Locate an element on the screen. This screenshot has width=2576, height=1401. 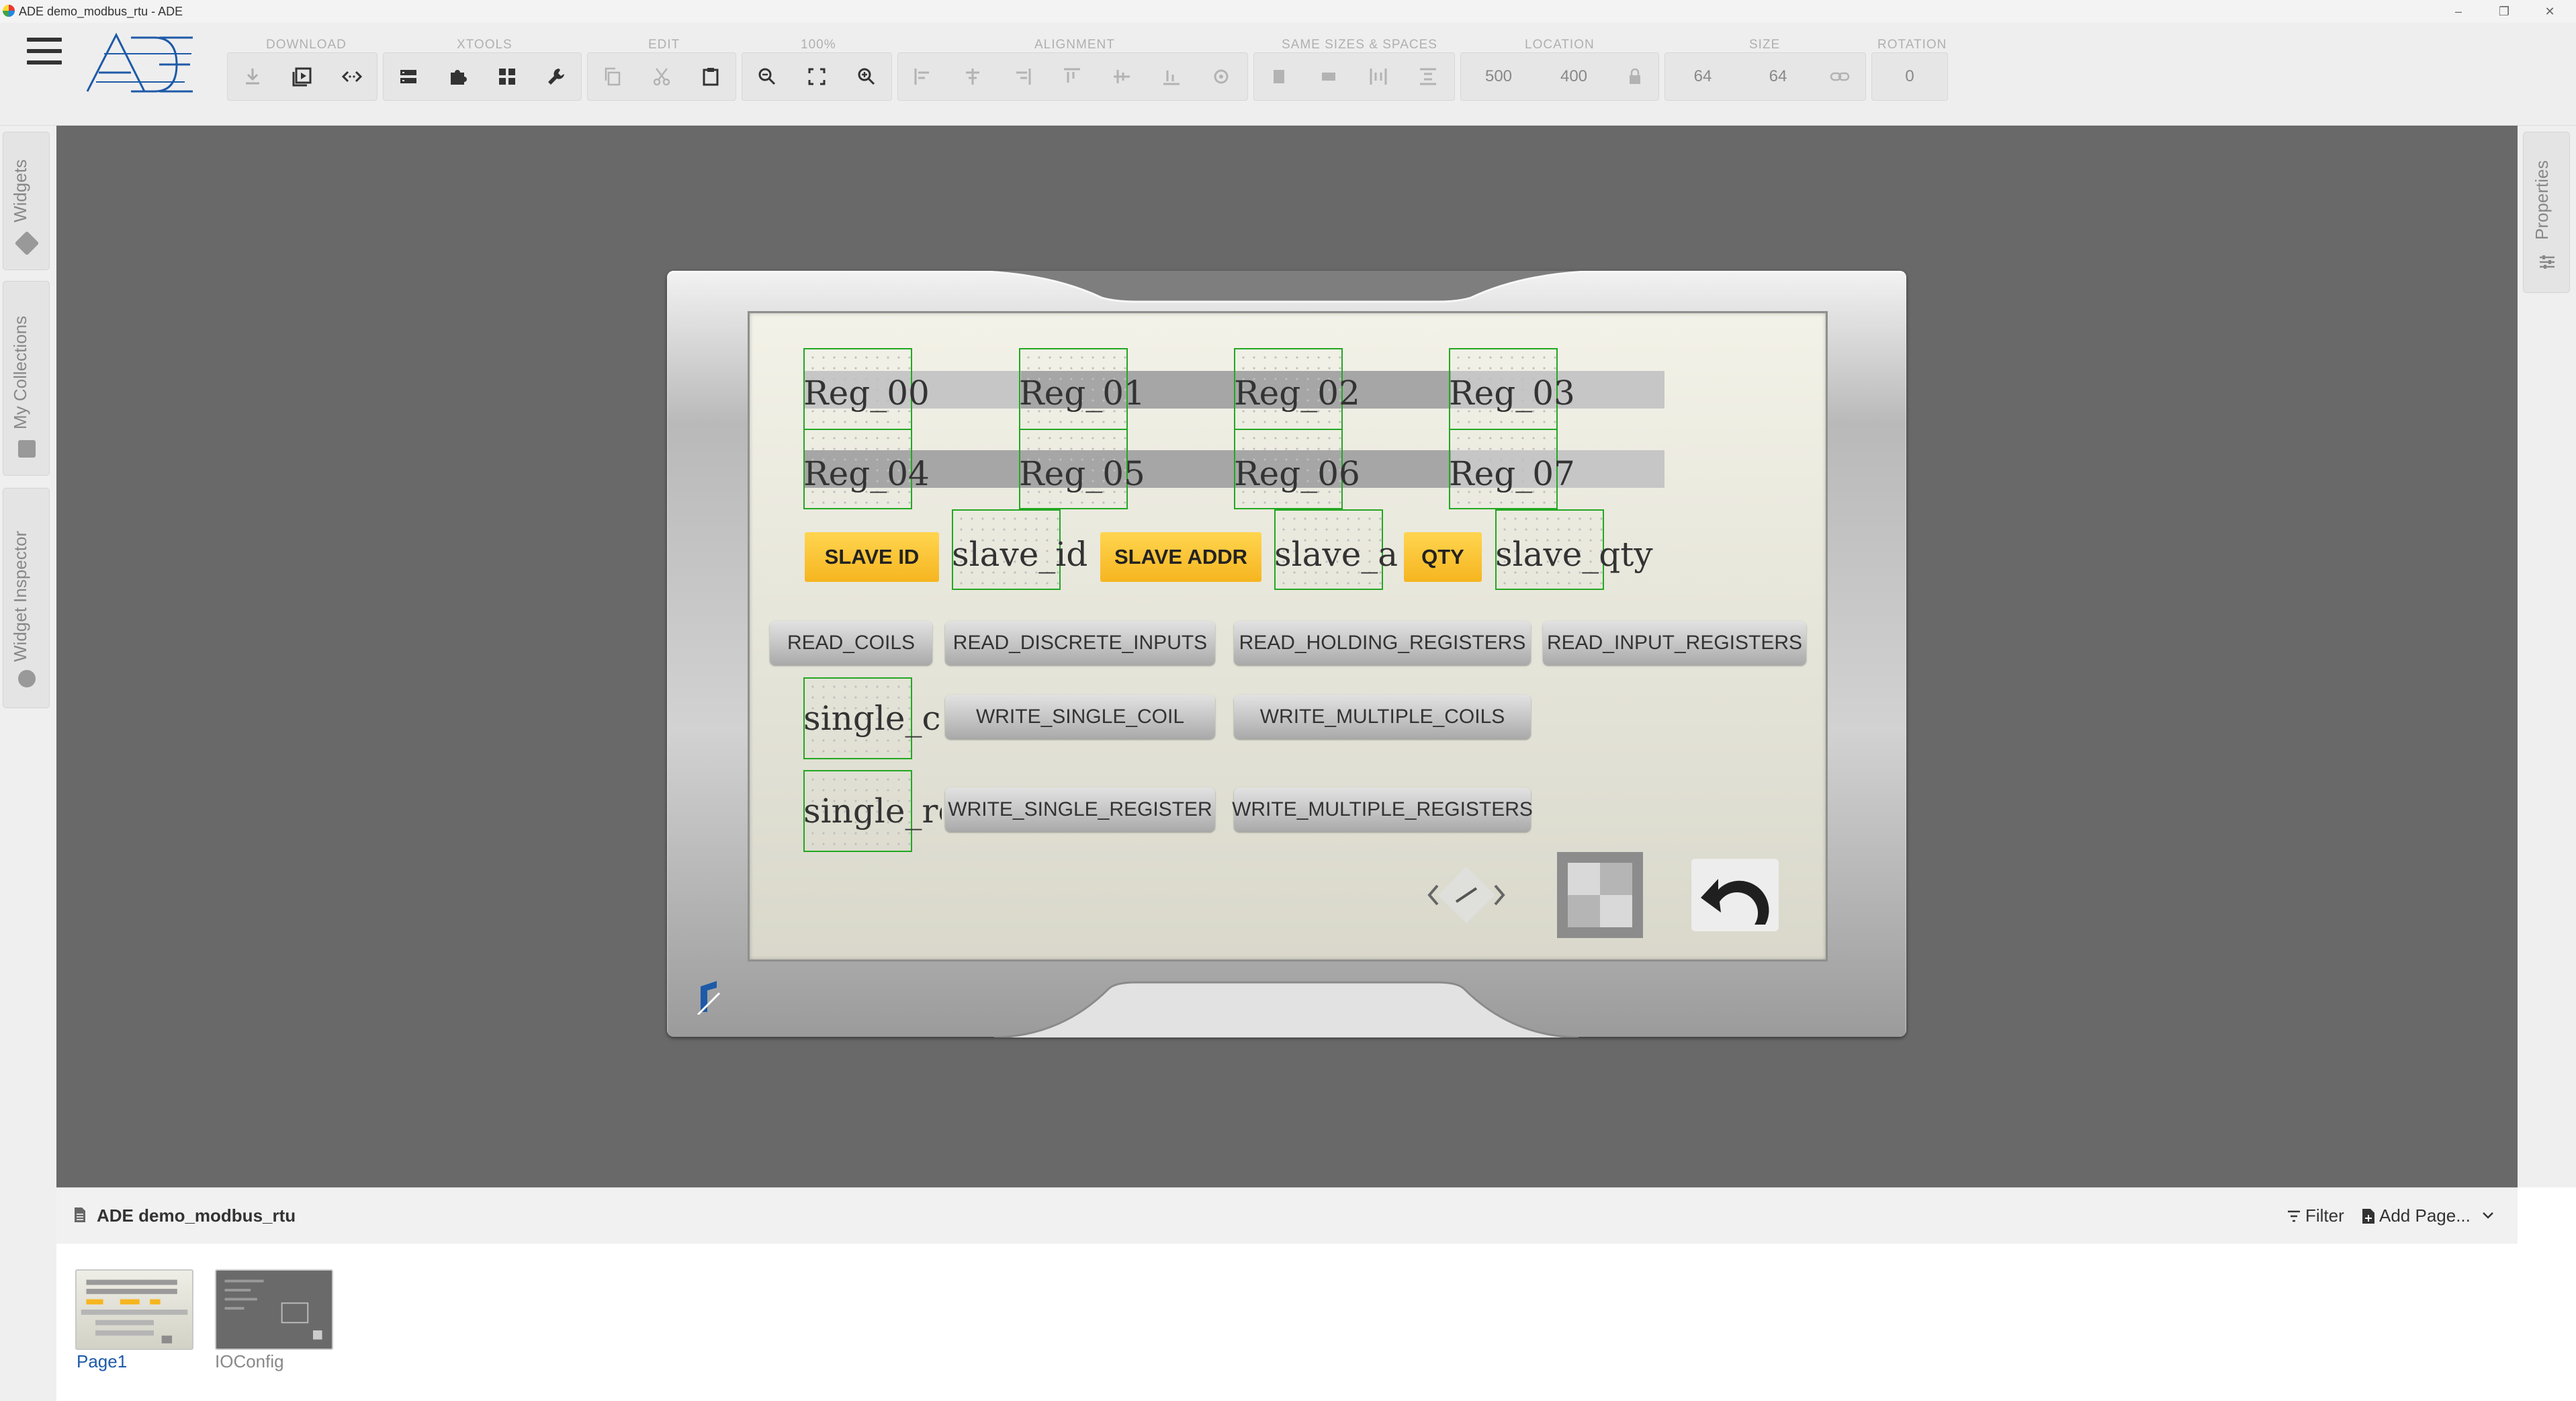
register-label: Reg_04 is located at coordinates (867, 473).